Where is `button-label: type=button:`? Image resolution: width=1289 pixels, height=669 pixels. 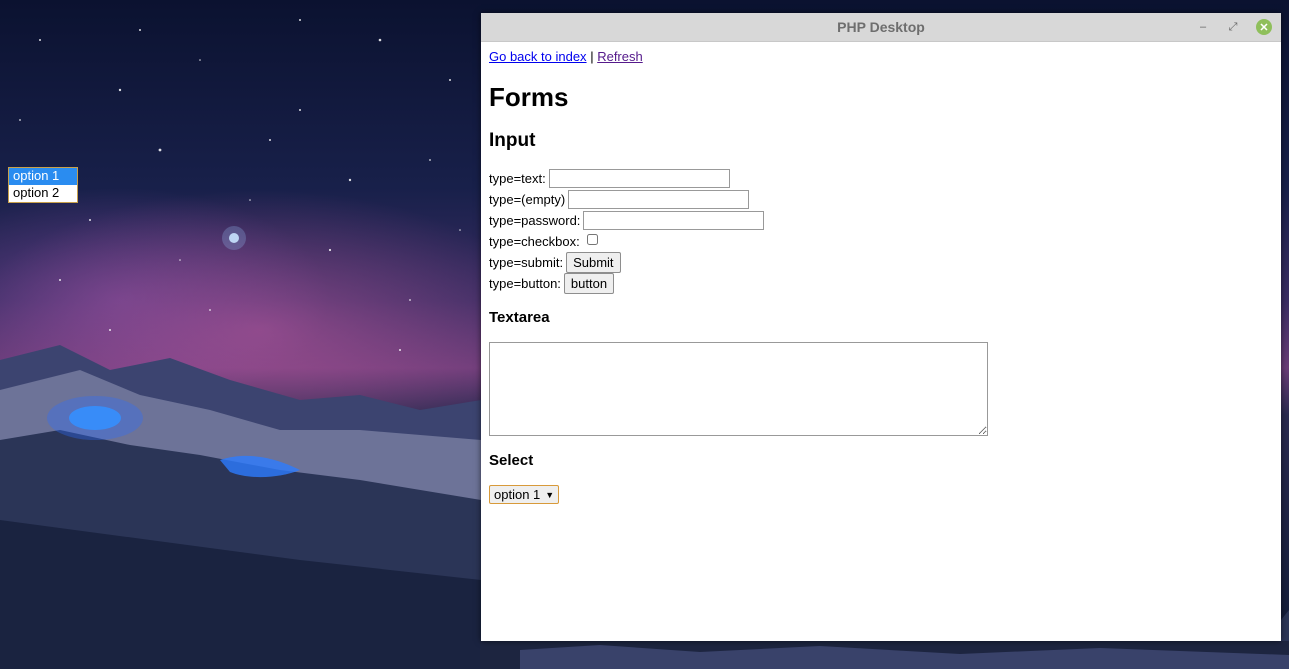
button-label: type=button: is located at coordinates (525, 283).